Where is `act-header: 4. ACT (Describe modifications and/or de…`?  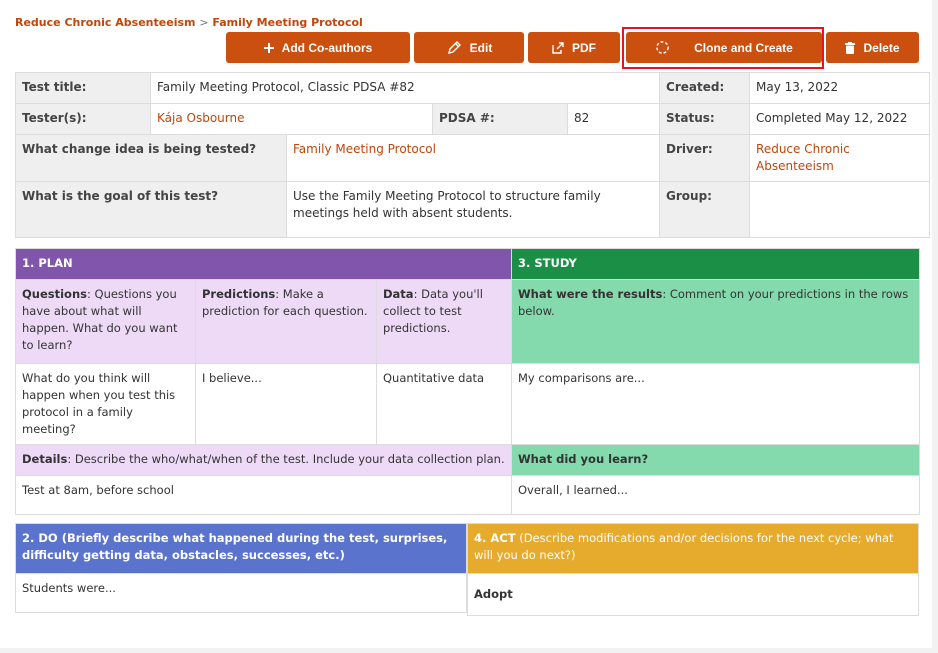 act-header: 4. ACT (Describe modifications and/or de… is located at coordinates (693, 548).